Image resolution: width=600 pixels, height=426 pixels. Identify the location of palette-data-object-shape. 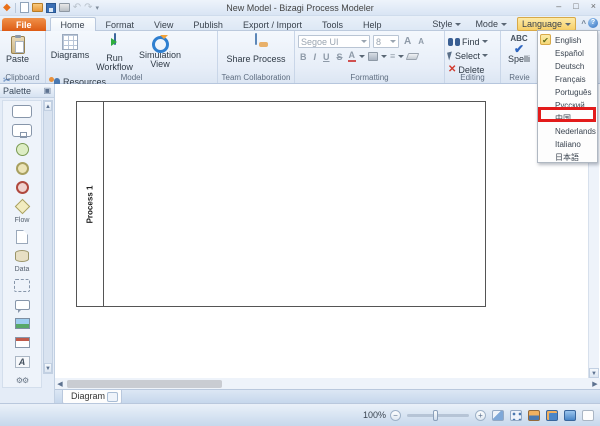
(22, 236).